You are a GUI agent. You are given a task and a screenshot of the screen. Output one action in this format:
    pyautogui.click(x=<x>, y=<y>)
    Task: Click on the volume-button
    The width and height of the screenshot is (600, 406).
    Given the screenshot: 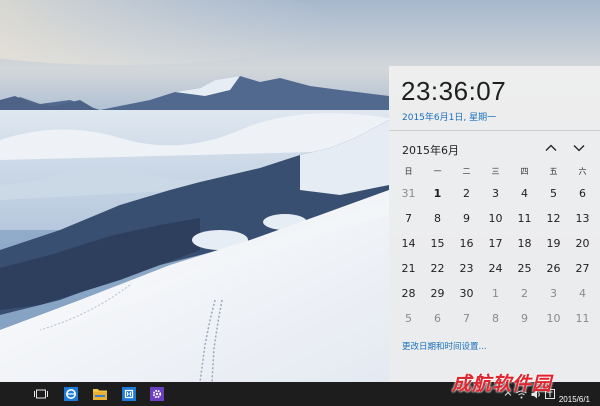 What is the action you would take?
    pyautogui.click(x=536, y=394)
    